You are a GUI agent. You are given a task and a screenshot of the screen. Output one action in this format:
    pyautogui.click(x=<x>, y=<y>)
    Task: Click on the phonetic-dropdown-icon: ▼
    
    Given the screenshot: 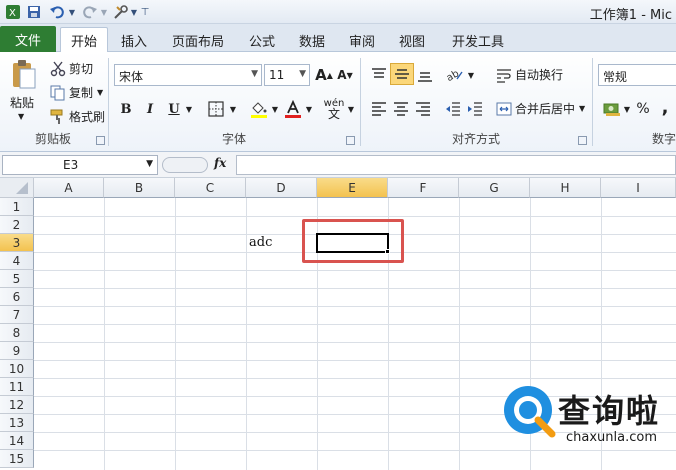 What is the action you would take?
    pyautogui.click(x=351, y=109)
    